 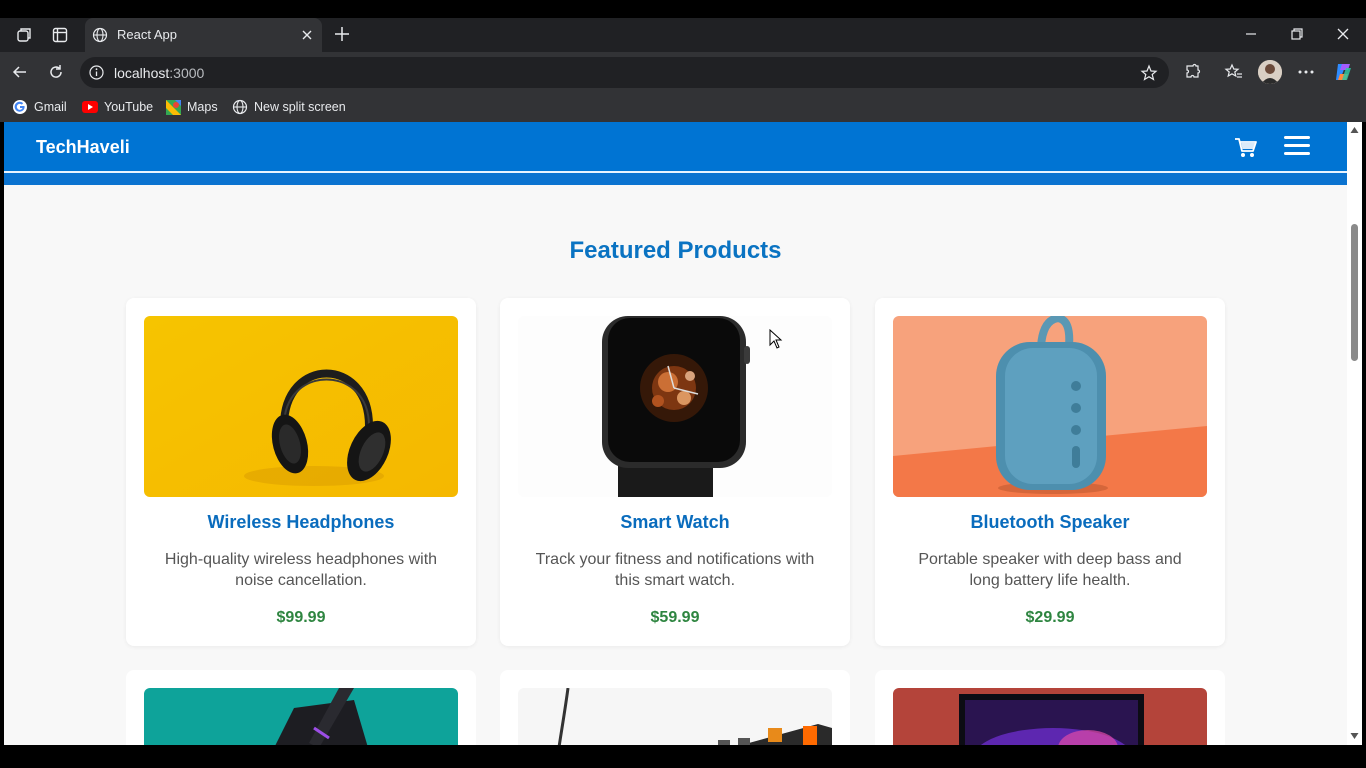 What do you see at coordinates (1297, 34) in the screenshot?
I see `restore-icon` at bounding box center [1297, 34].